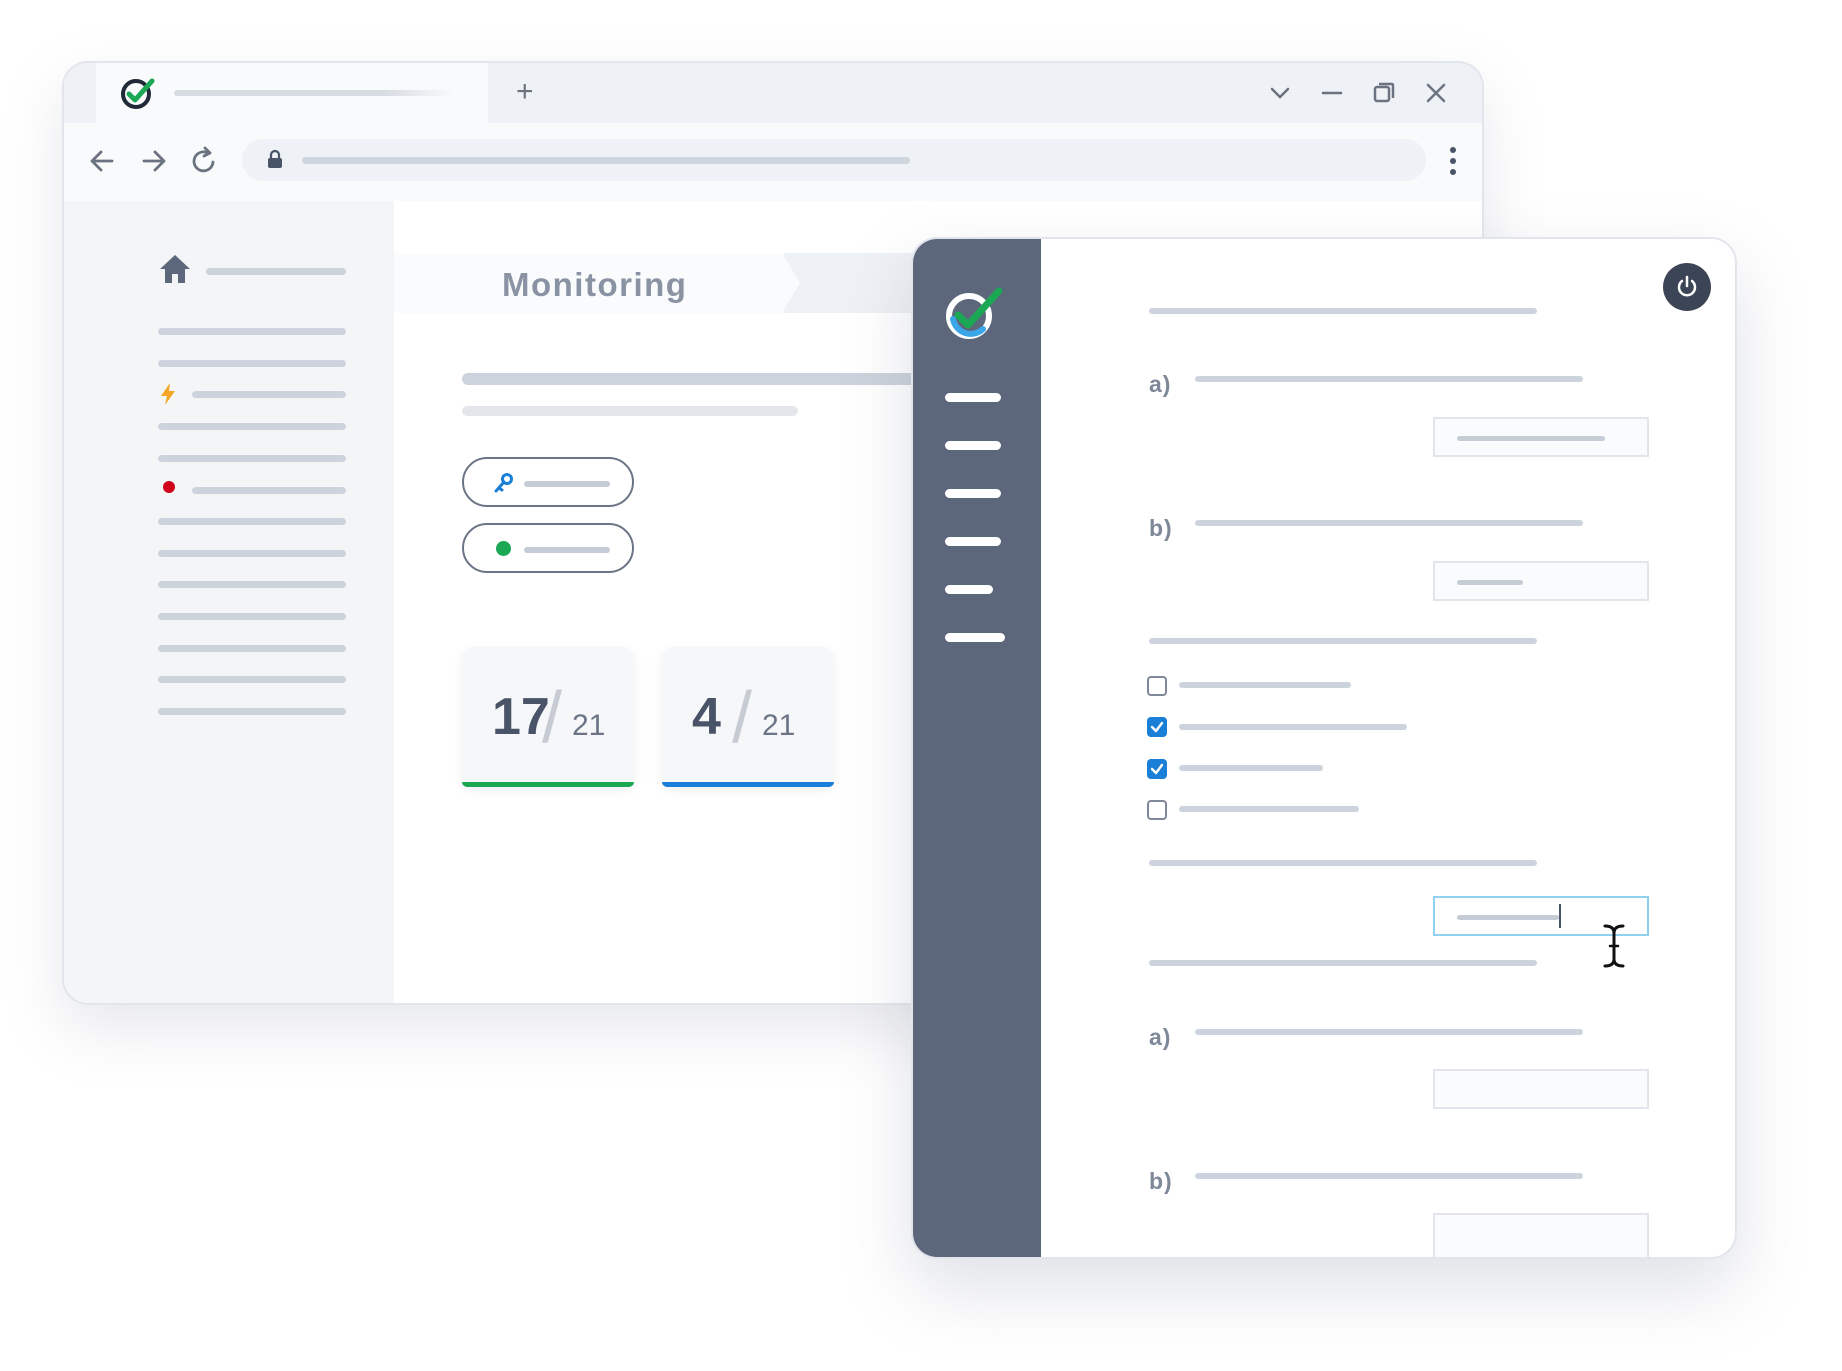 Image resolution: width=1842 pixels, height=1371 pixels. Describe the element at coordinates (276, 271) in the screenshot. I see `sidebar-item-home` at that location.